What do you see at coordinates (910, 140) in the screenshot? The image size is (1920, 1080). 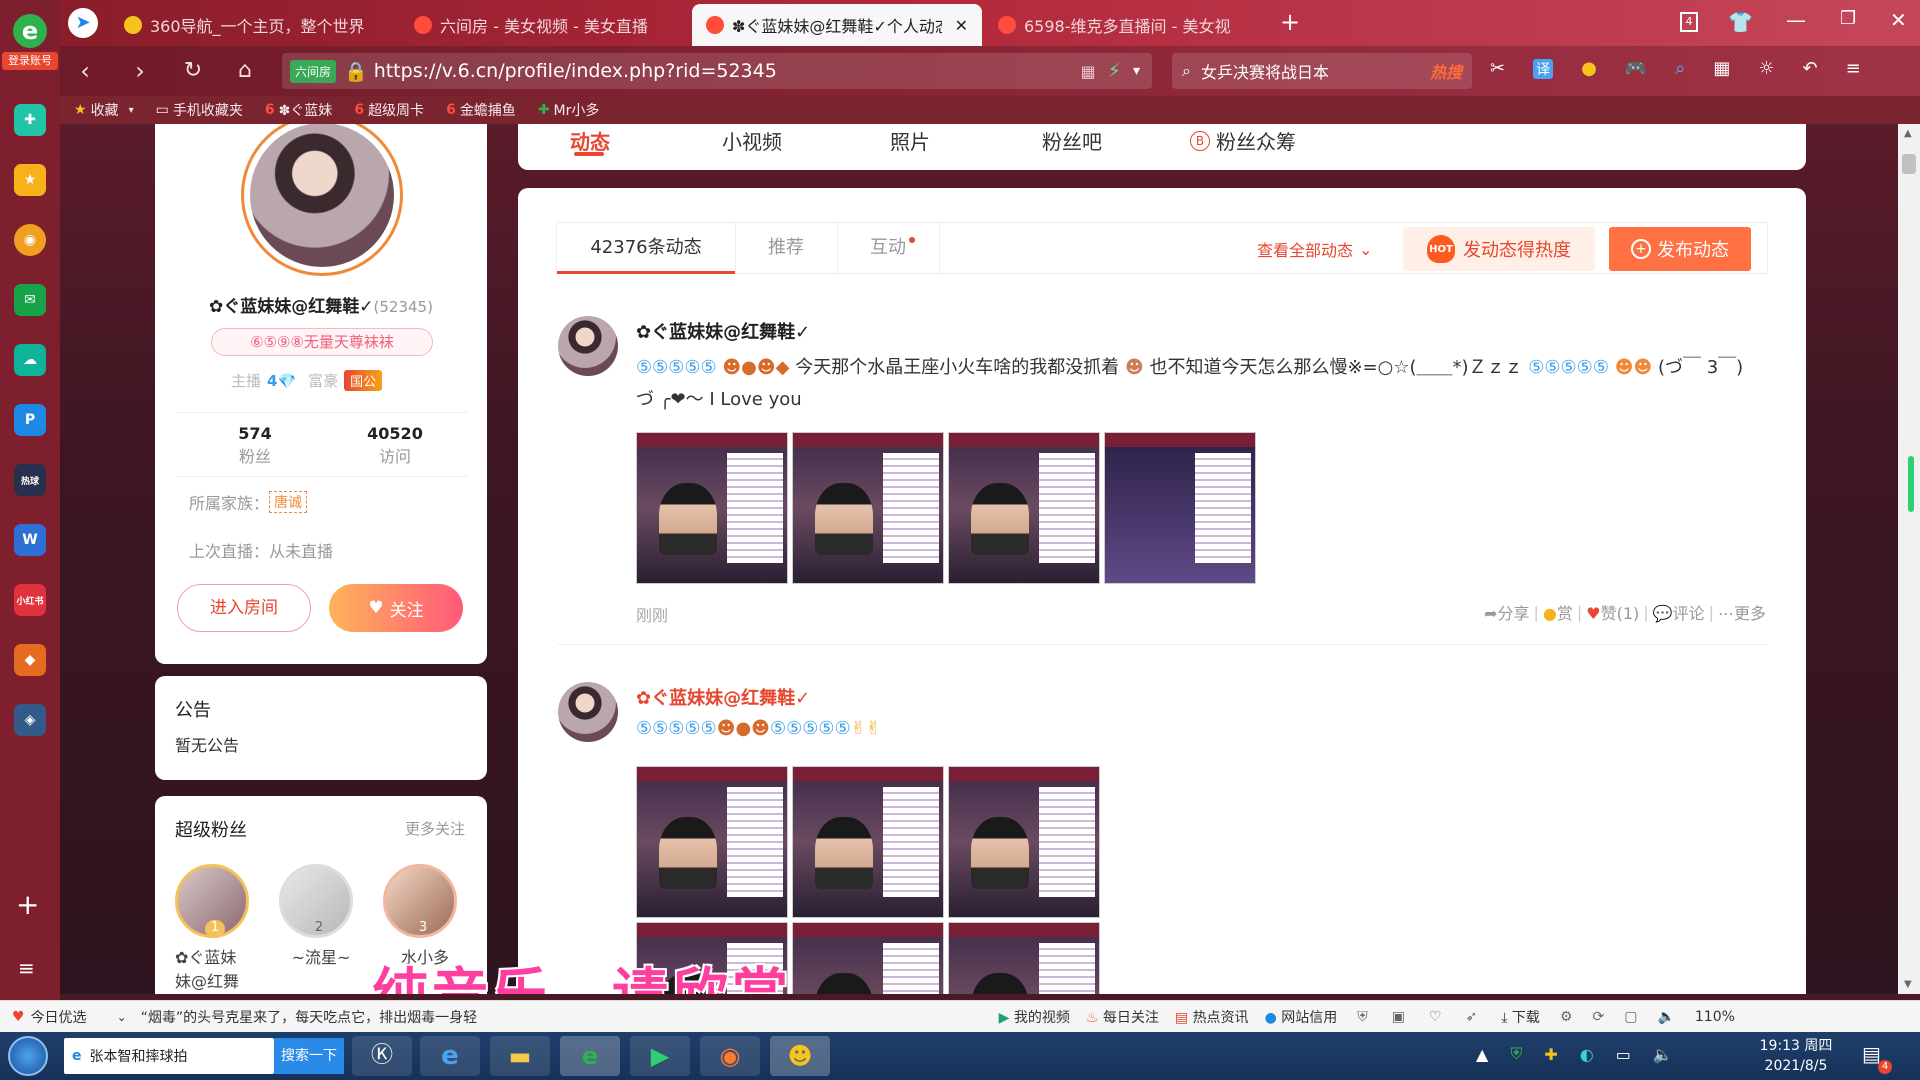 I see `tab-photos: 照片` at bounding box center [910, 140].